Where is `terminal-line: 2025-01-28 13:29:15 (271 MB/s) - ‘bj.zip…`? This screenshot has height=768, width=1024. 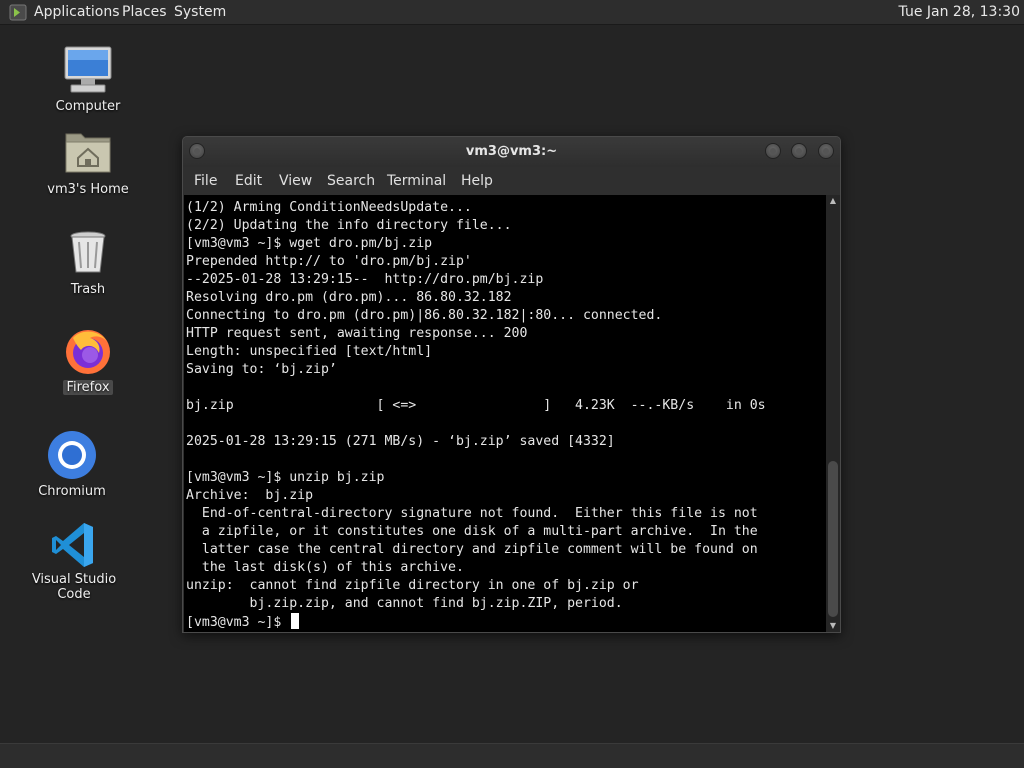 terminal-line: 2025-01-28 13:29:15 (271 MB/s) - ‘bj.zip… is located at coordinates (400, 441).